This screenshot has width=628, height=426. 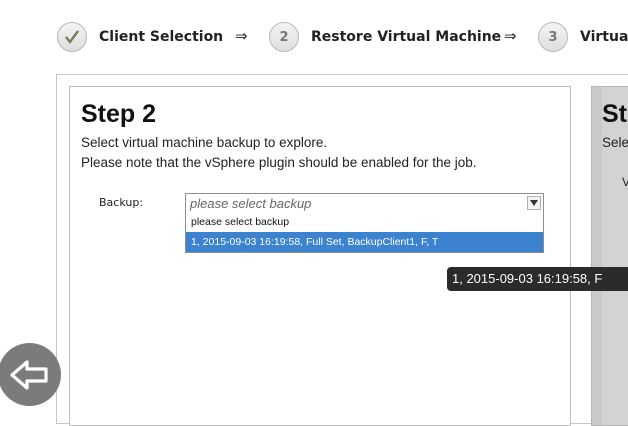 I want to click on back-button, so click(x=30, y=374).